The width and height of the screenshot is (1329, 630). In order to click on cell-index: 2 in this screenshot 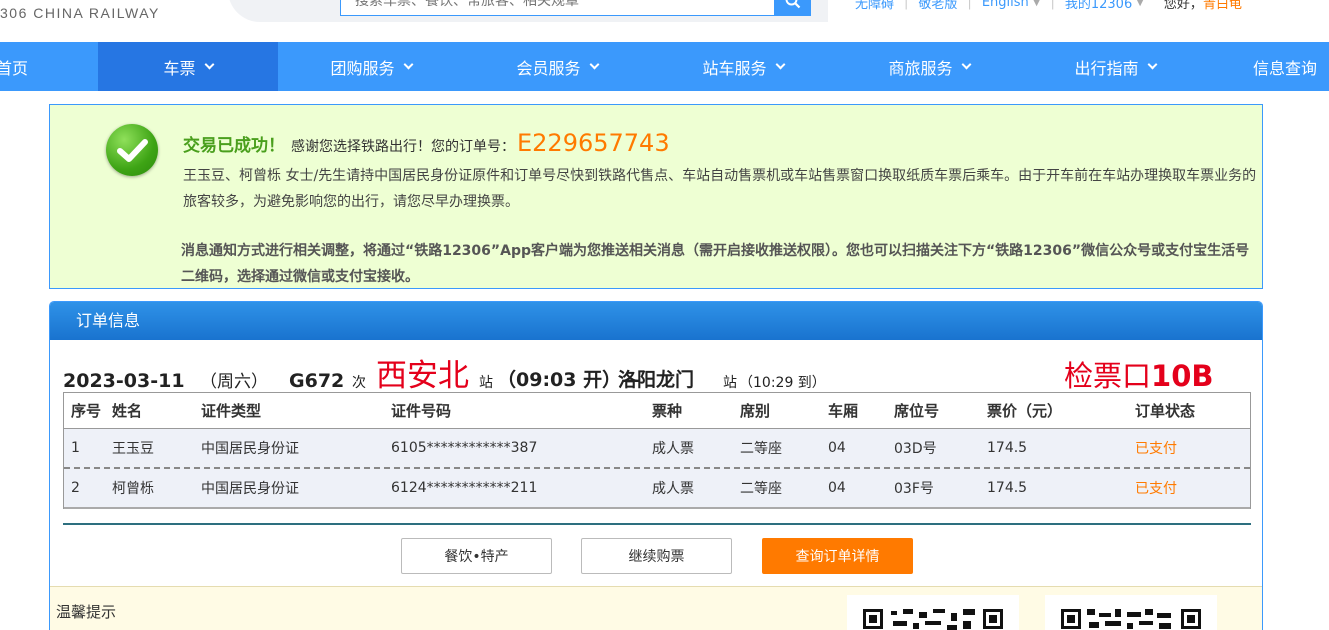, I will do `click(75, 488)`.